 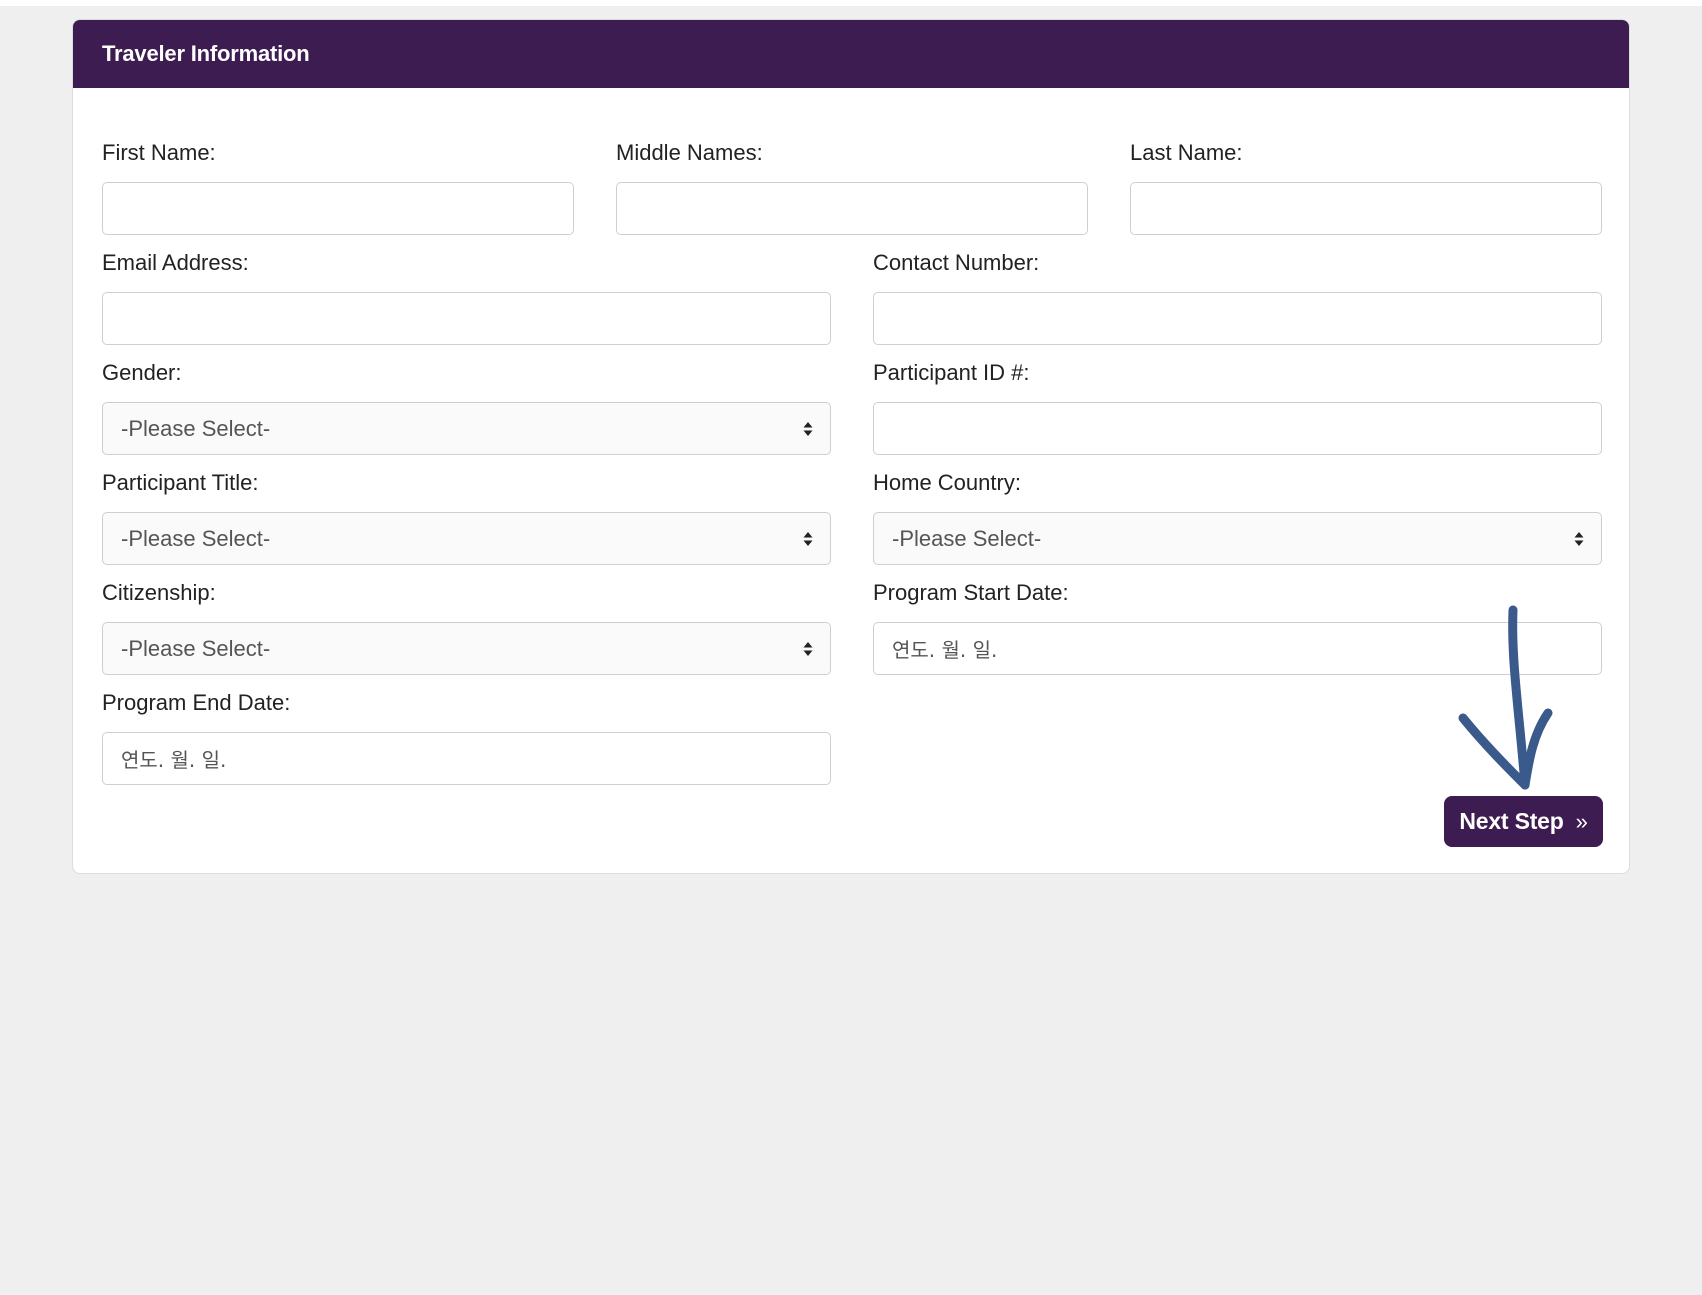 I want to click on home-country-label: Home Country:, so click(x=947, y=482).